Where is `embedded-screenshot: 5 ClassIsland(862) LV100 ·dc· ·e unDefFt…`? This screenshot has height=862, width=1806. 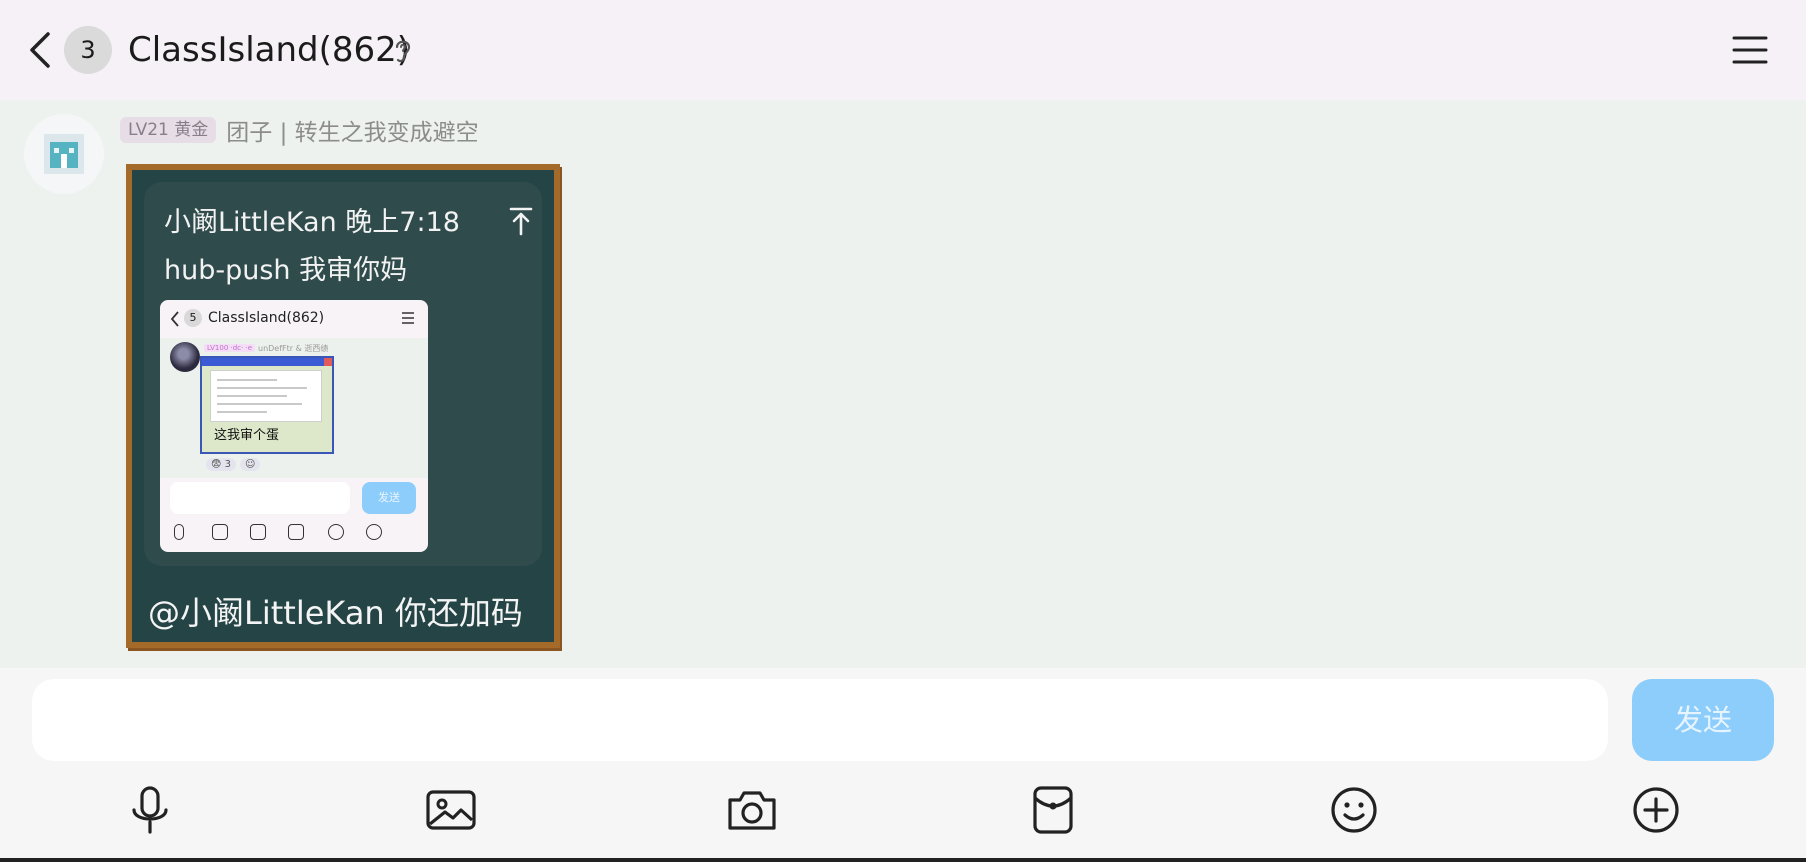 embedded-screenshot: 5 ClassIsland(862) LV100 ·dc· ·e unDefFt… is located at coordinates (294, 426).